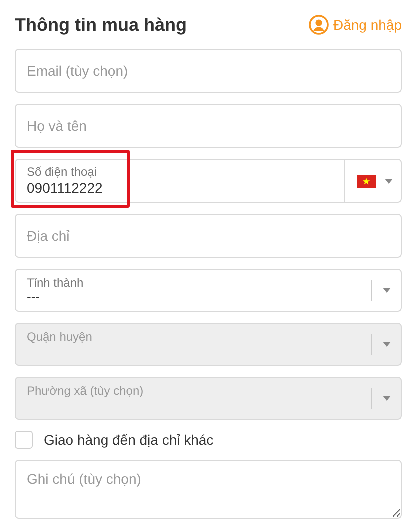 Image resolution: width=410 pixels, height=529 pixels. I want to click on flag-icon, so click(366, 181).